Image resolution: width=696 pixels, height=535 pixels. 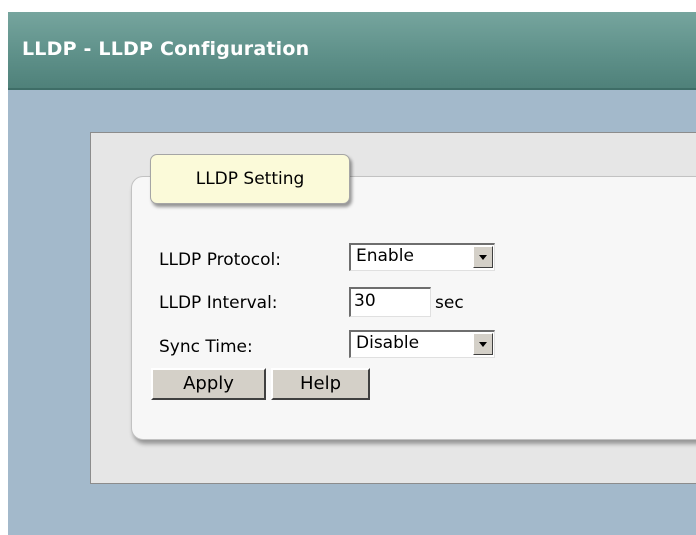 I want to click on apply-button: Apply, so click(x=208, y=384).